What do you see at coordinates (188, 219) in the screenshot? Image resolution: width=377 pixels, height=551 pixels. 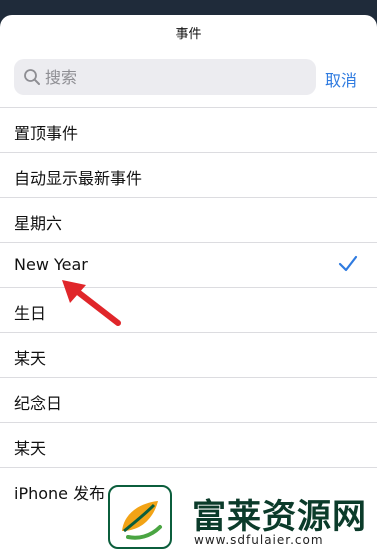 I see `list-item: 星期六` at bounding box center [188, 219].